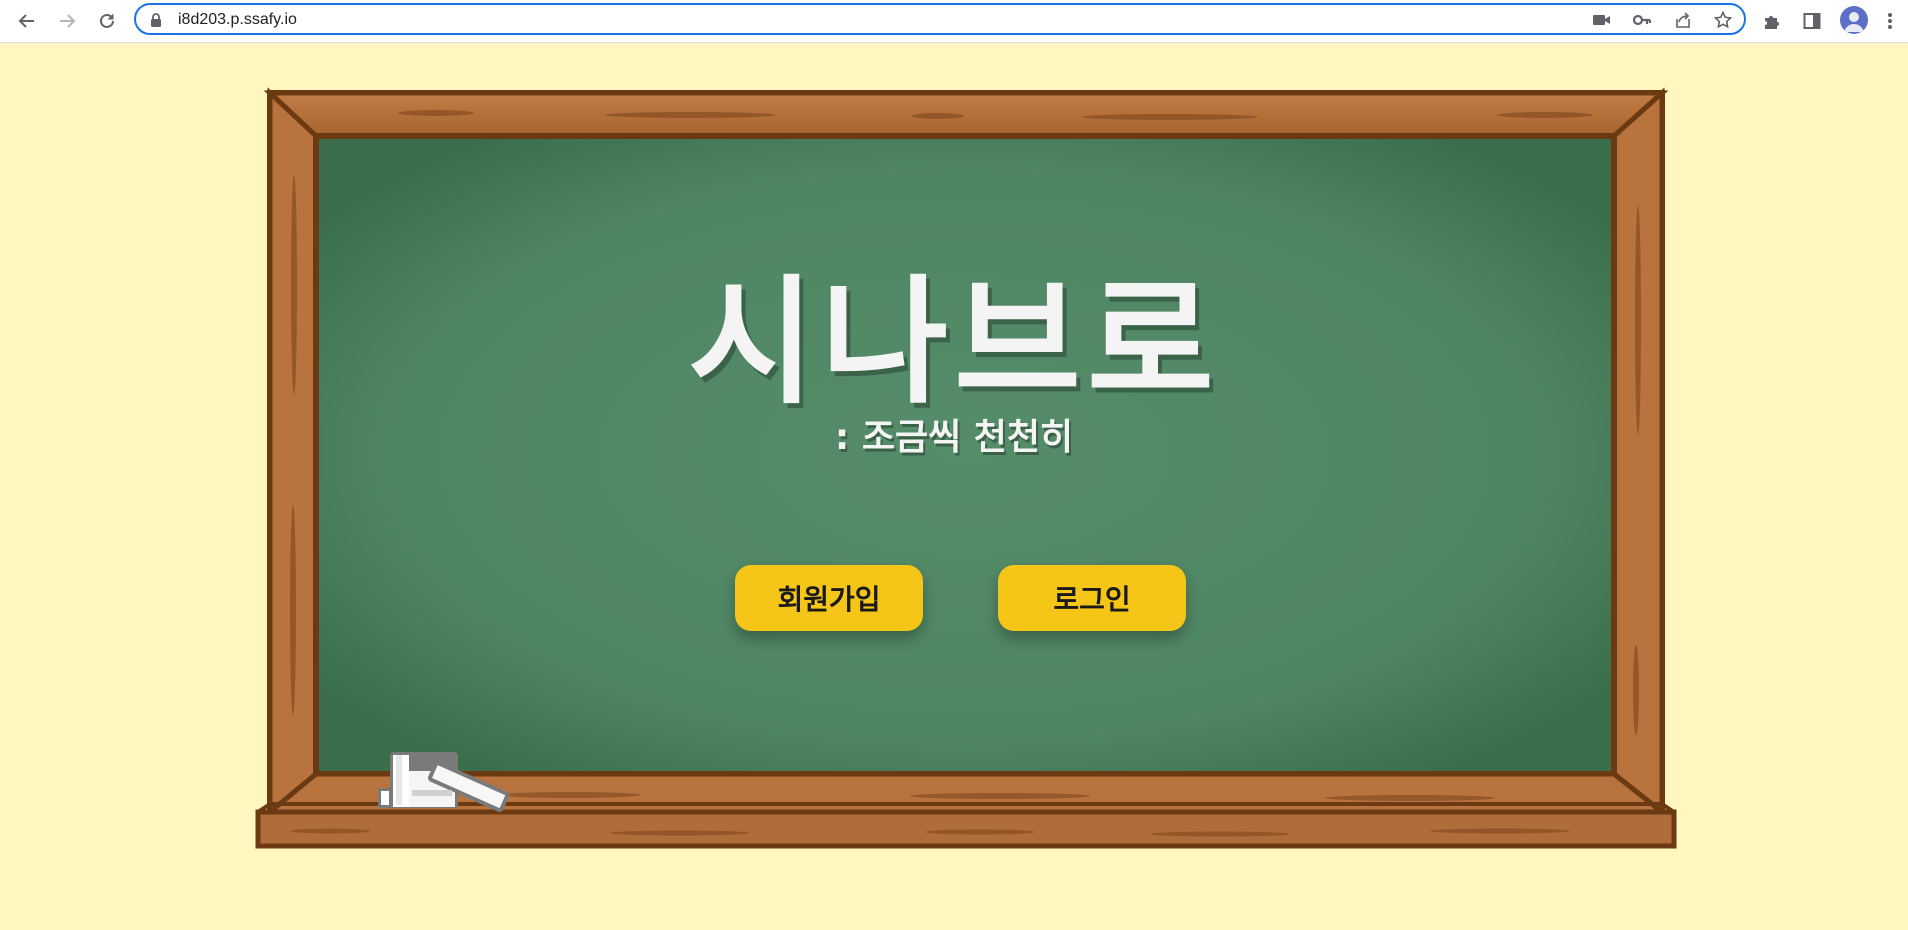 Image resolution: width=1908 pixels, height=930 pixels. Describe the element at coordinates (954, 437) in the screenshot. I see `page-subtitle: : 조금씩 천천히` at that location.